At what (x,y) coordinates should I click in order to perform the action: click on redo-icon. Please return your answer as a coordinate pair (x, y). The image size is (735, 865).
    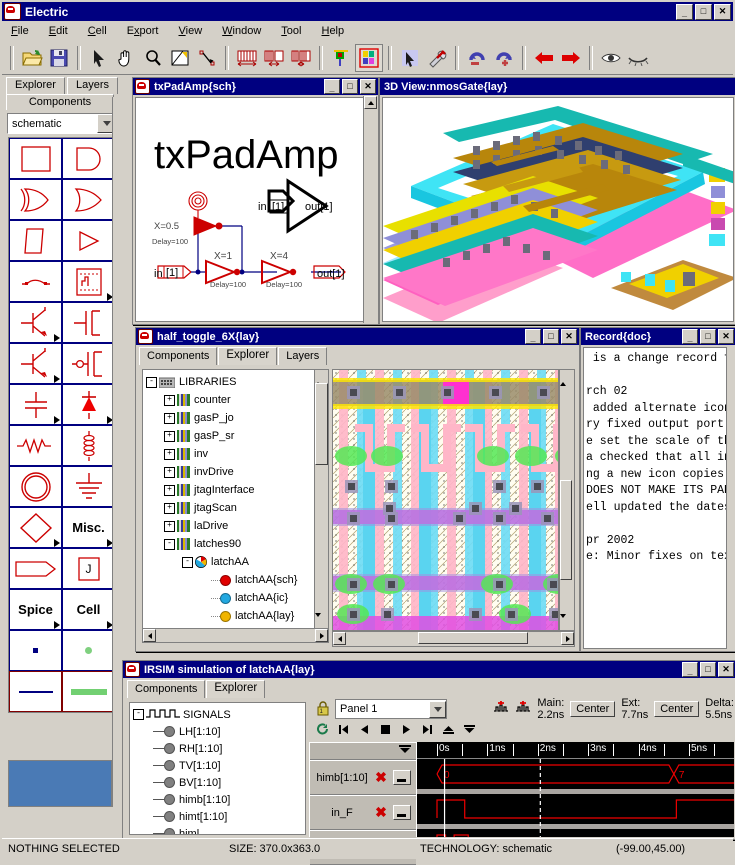
    Looking at the image, I should click on (504, 58).